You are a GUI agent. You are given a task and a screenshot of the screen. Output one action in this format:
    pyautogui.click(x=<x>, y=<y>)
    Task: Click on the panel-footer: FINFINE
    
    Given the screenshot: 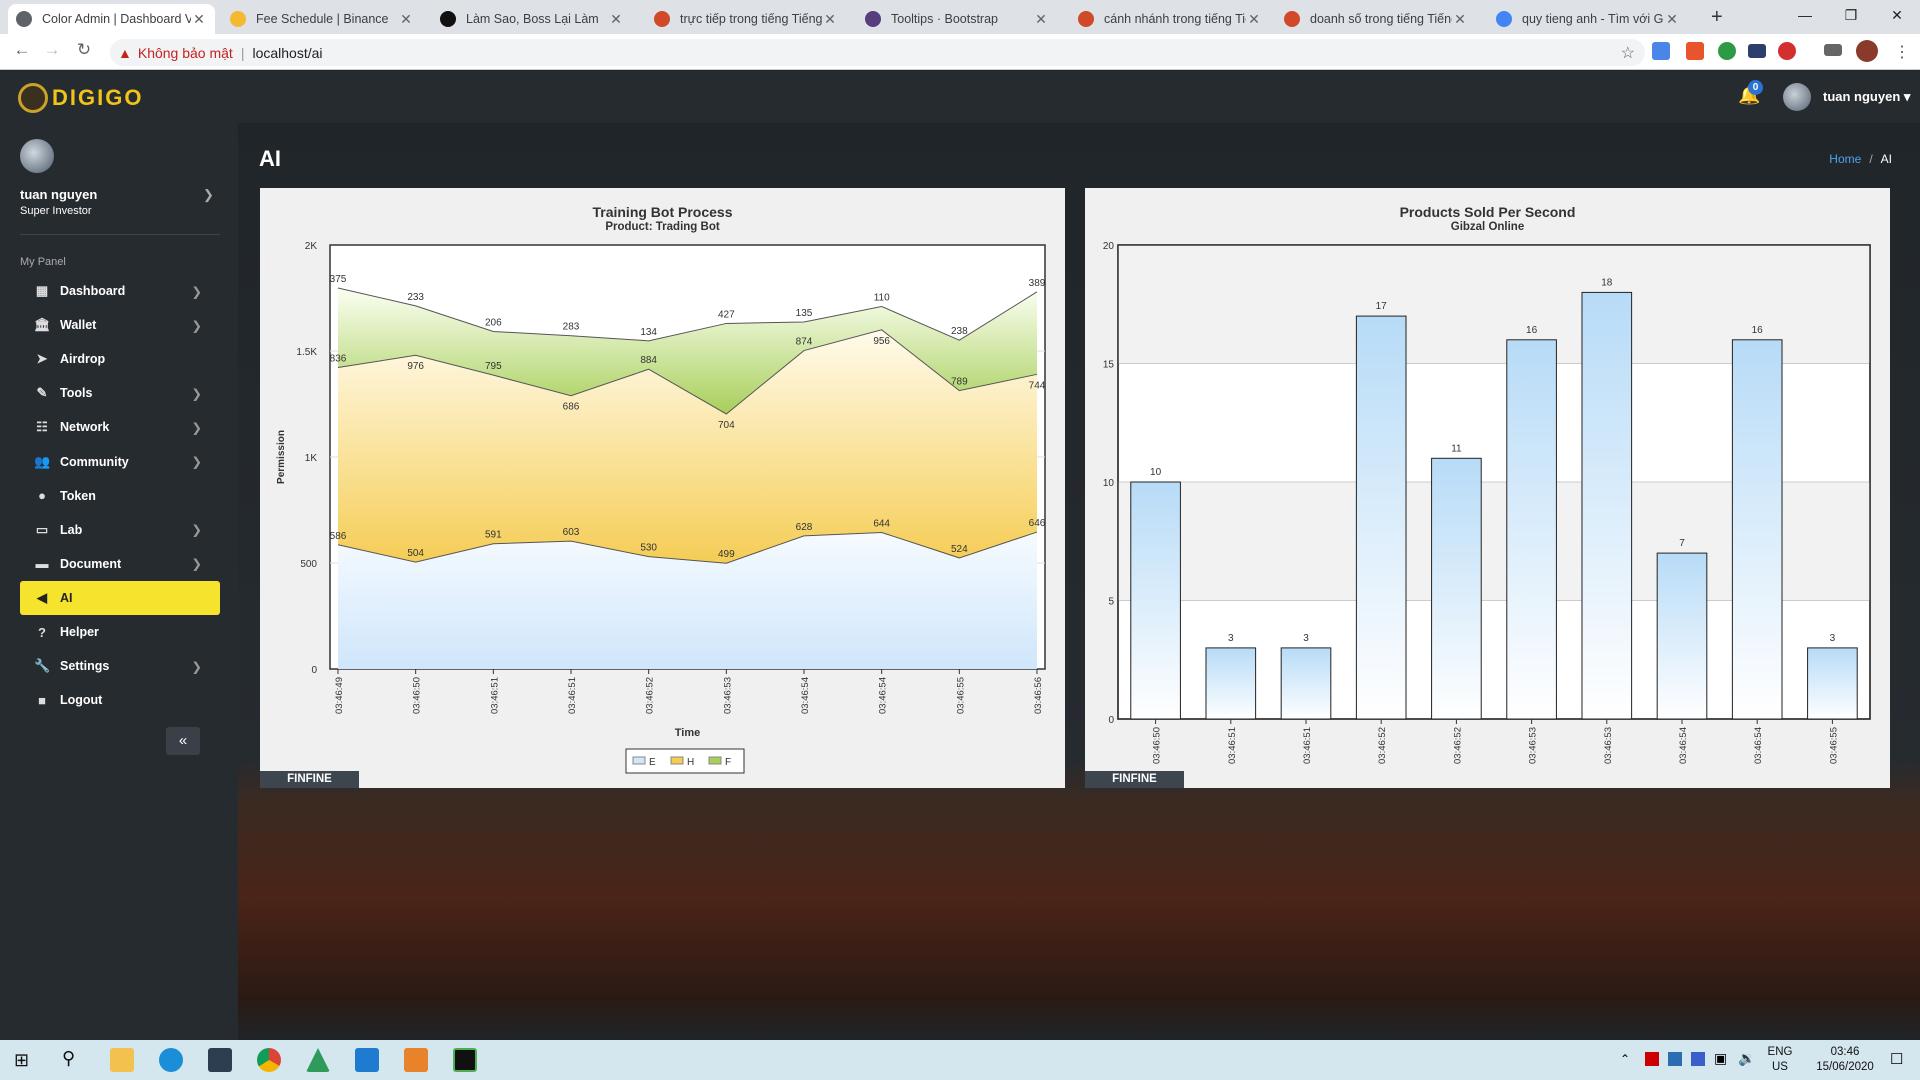 What is the action you would take?
    pyautogui.click(x=1134, y=779)
    